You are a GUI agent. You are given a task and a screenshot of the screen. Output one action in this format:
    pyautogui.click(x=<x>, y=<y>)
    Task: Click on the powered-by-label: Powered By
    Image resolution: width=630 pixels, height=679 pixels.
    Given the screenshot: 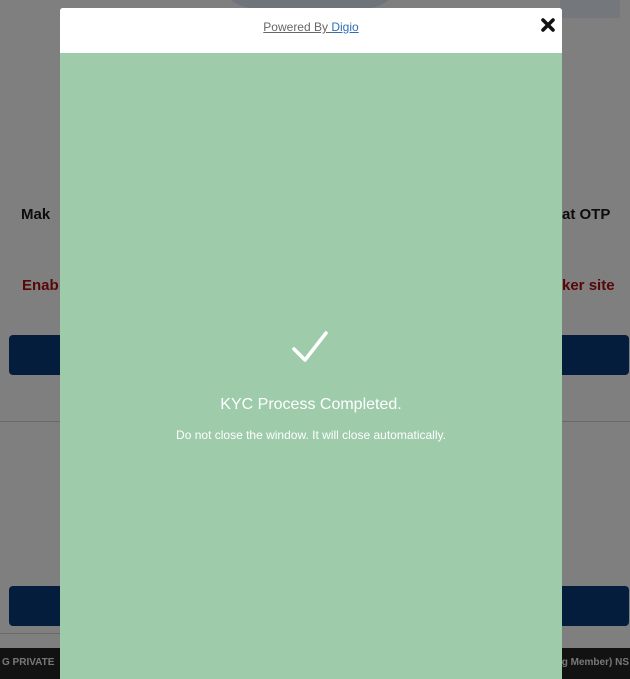 What is the action you would take?
    pyautogui.click(x=297, y=27)
    